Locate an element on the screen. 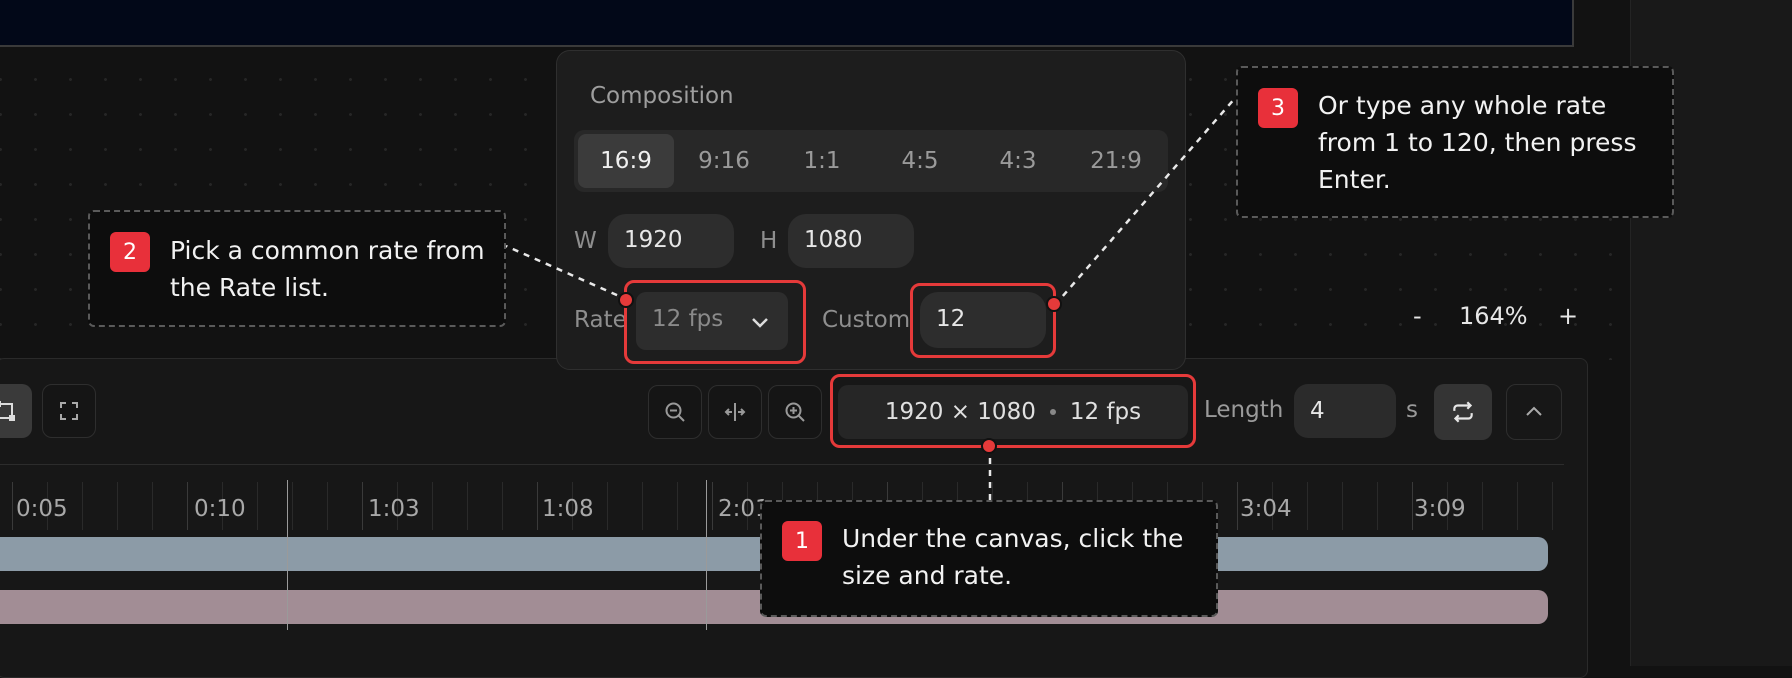 Image resolution: width=1792 pixels, height=678 pixels. callout-2-text: Pick a common rate from the Rate list. is located at coordinates (327, 269).